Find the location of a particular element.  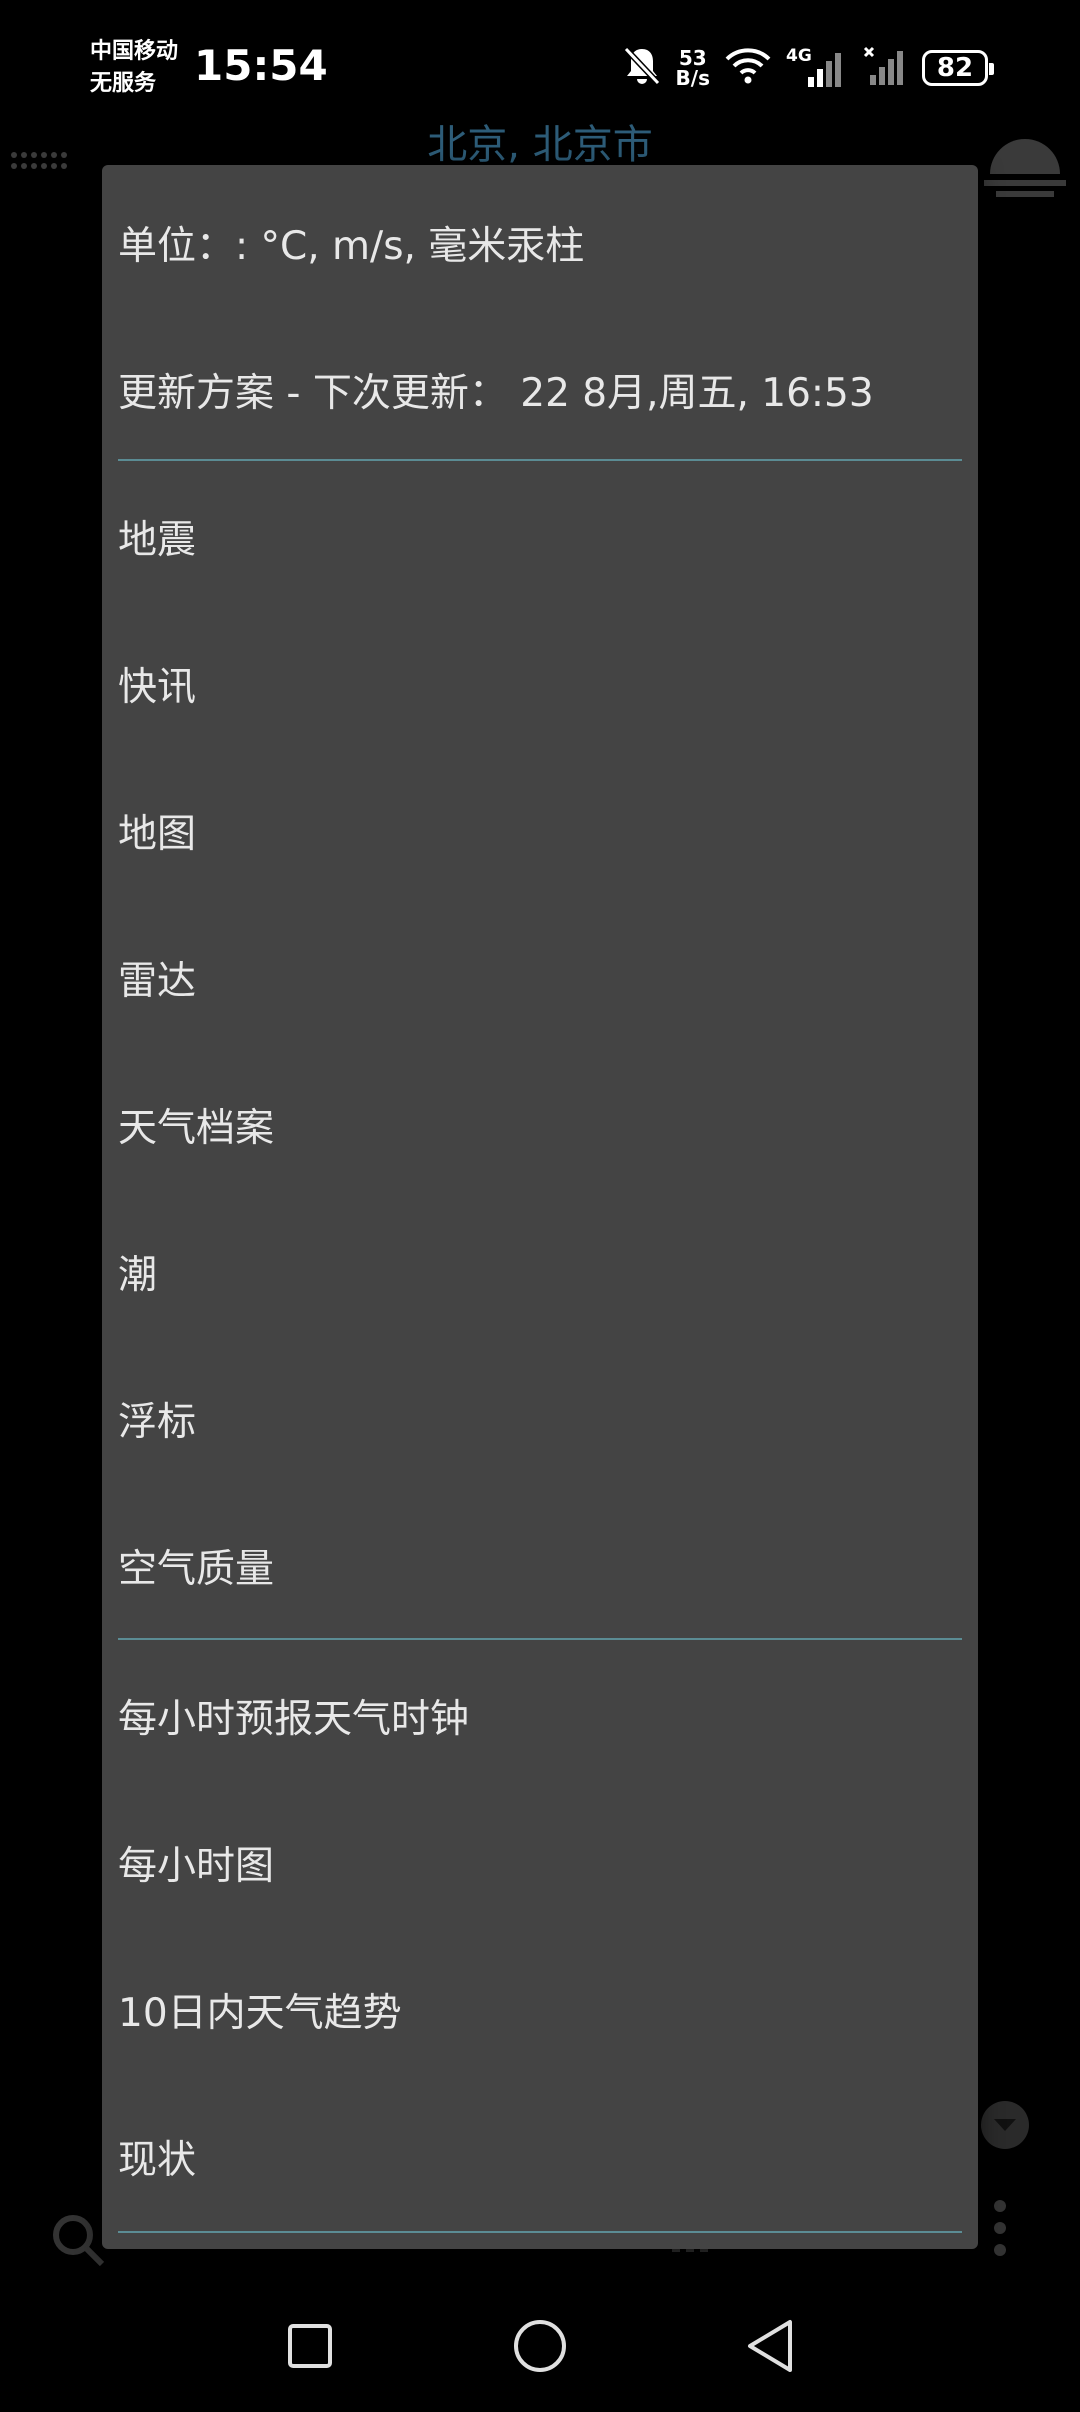

menu-item-hourly-chart: 每小时图 is located at coordinates (540, 1862).